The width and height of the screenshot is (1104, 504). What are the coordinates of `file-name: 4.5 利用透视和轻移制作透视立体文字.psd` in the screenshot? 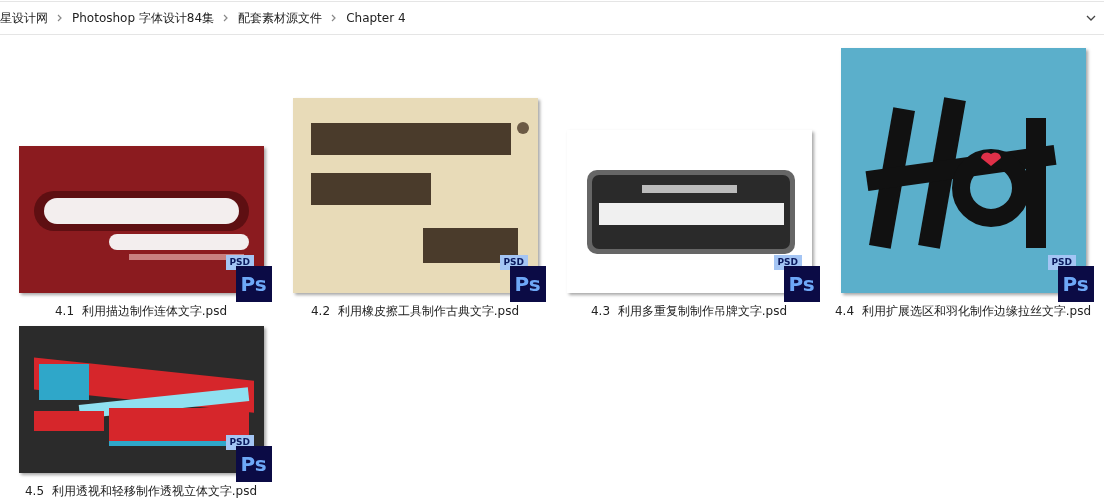 It's located at (141, 491).